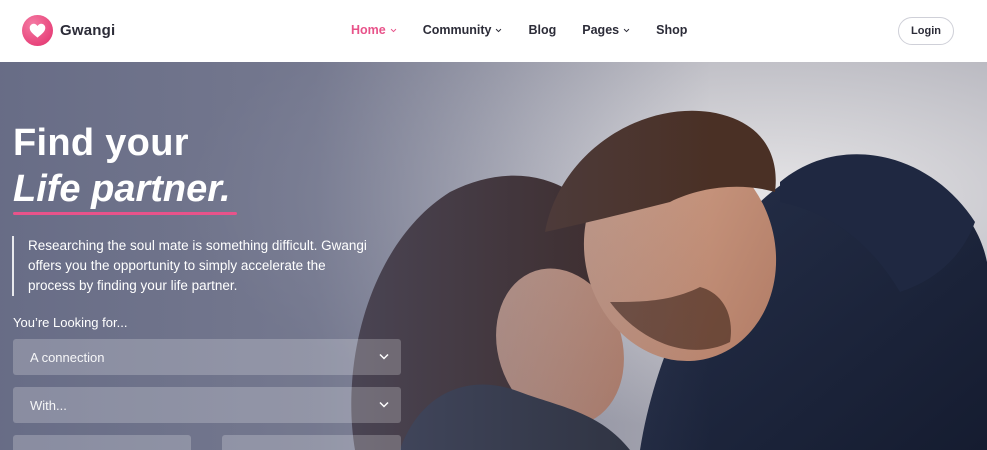 The image size is (987, 450). What do you see at coordinates (311, 442) in the screenshot?
I see `age-to-select` at bounding box center [311, 442].